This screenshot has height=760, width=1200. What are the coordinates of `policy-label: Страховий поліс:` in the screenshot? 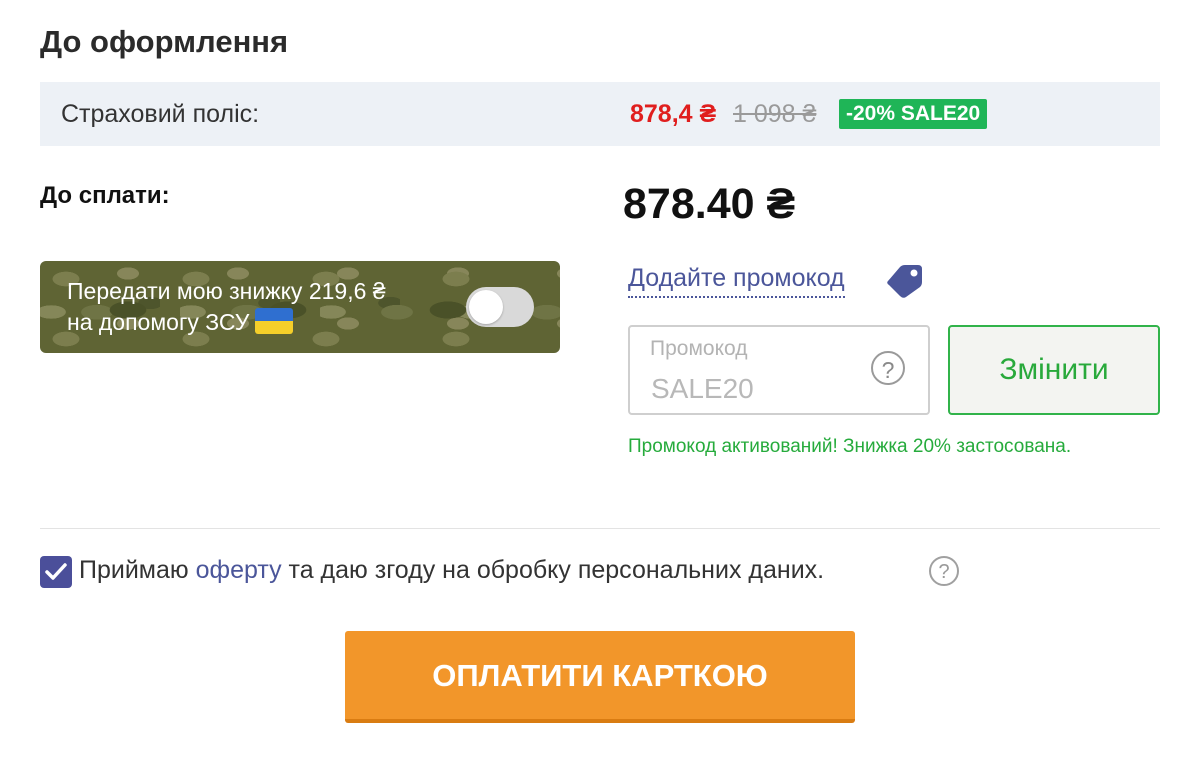 It's located at (160, 114).